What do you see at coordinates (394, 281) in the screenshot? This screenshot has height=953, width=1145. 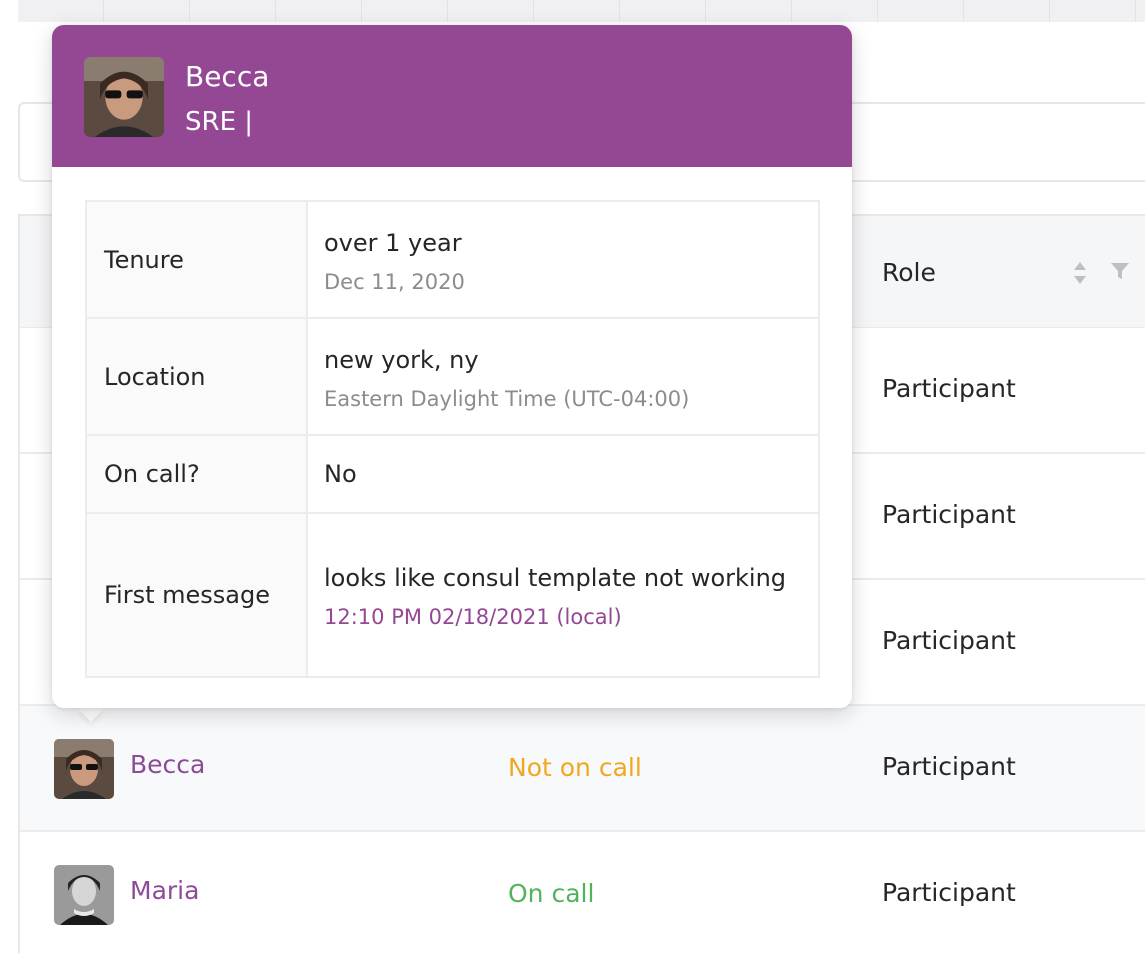 I see `tenure-date: Dec 11, 2020` at bounding box center [394, 281].